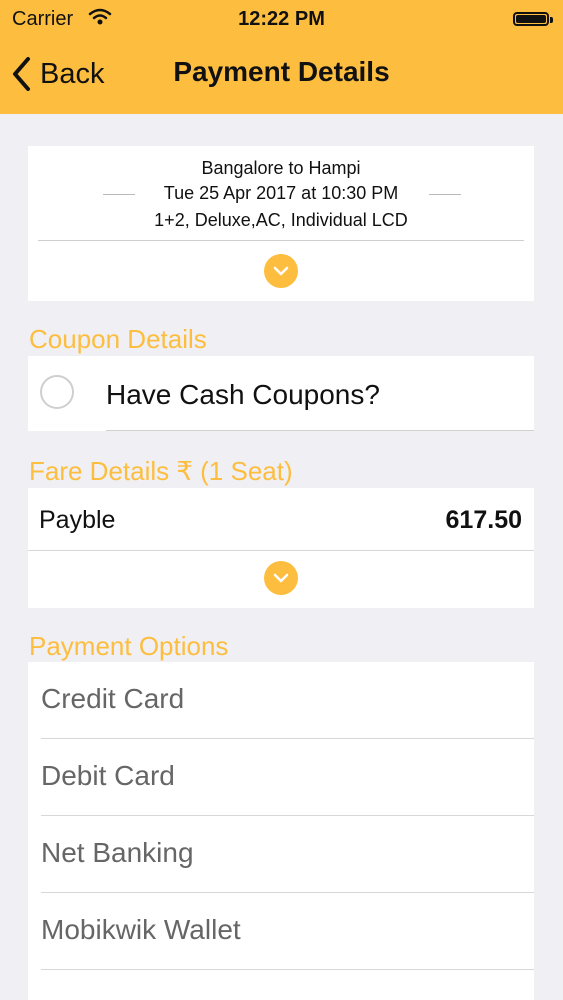  I want to click on journey-expand-button, so click(281, 271).